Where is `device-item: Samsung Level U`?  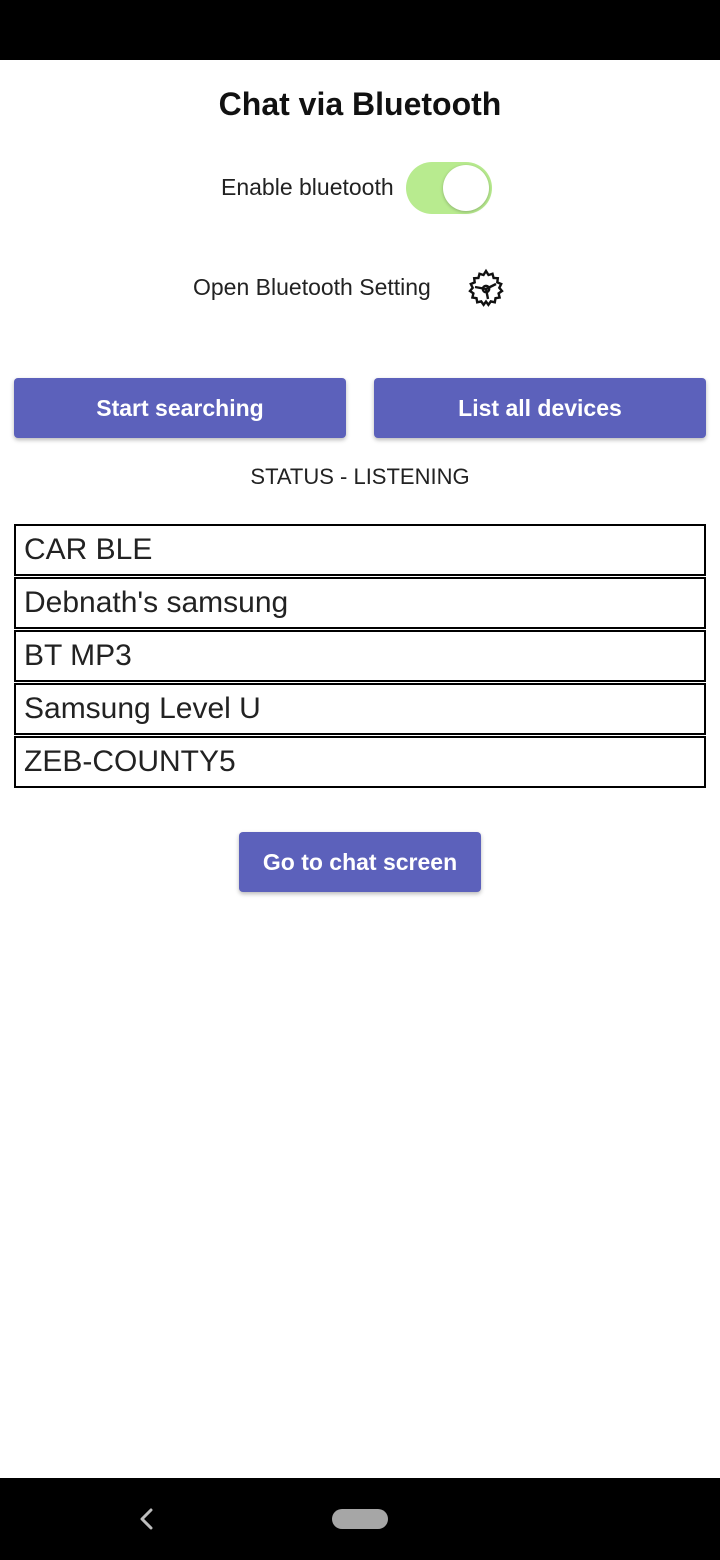 device-item: Samsung Level U is located at coordinates (360, 709).